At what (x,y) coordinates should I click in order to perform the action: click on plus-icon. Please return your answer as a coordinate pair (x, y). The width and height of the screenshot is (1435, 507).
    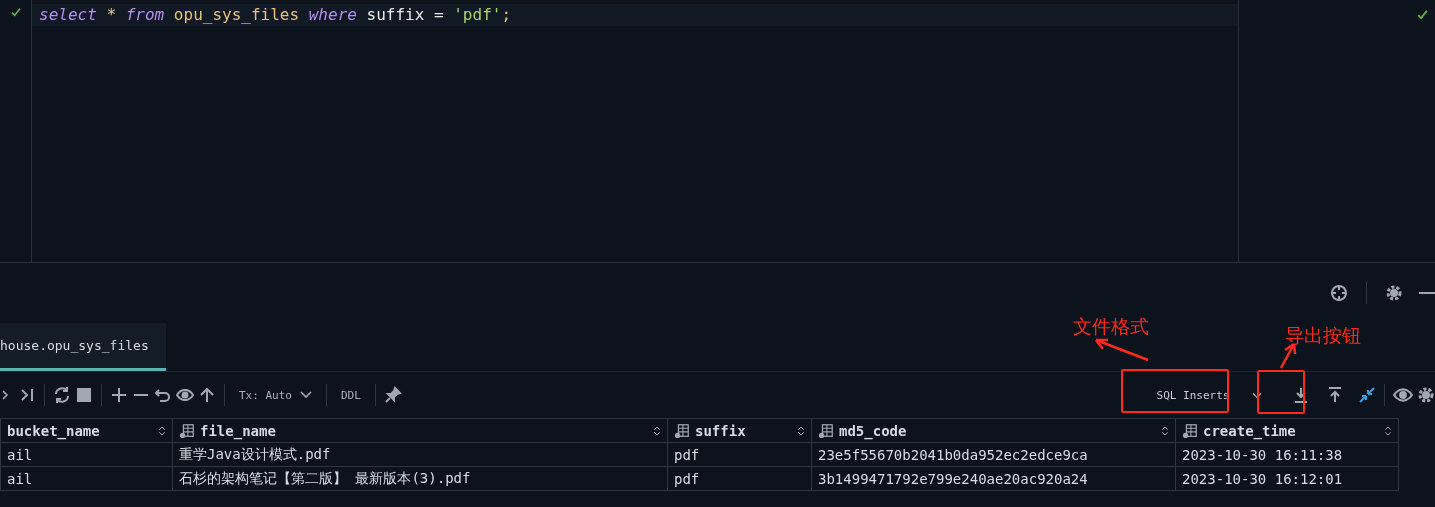
    Looking at the image, I should click on (119, 395).